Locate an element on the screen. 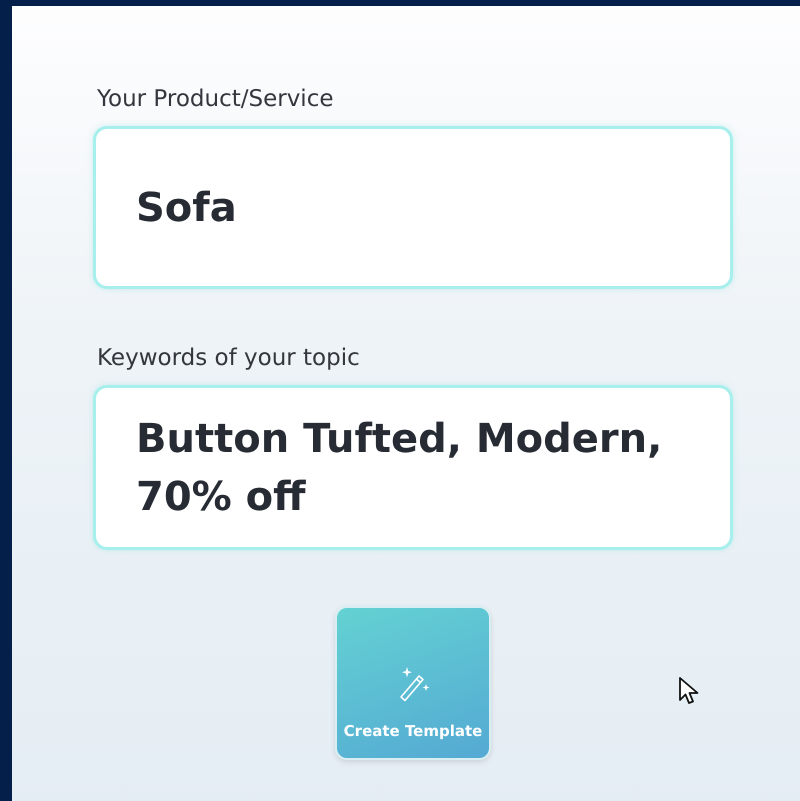 The height and width of the screenshot is (801, 800). field-label: Keywords of your topic is located at coordinates (229, 358).